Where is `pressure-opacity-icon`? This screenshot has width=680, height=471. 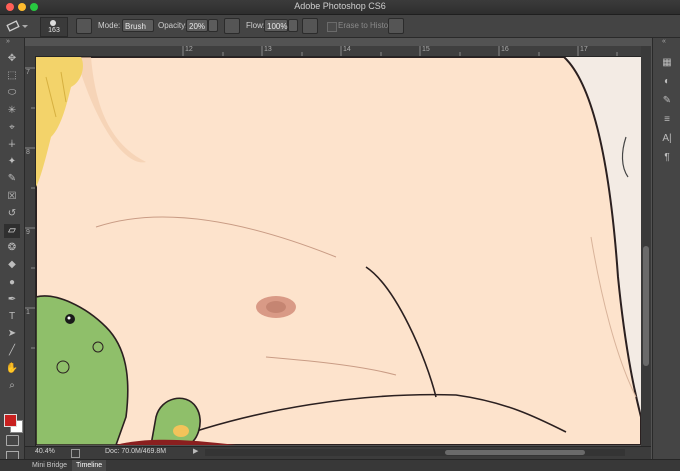 pressure-opacity-icon is located at coordinates (232, 26).